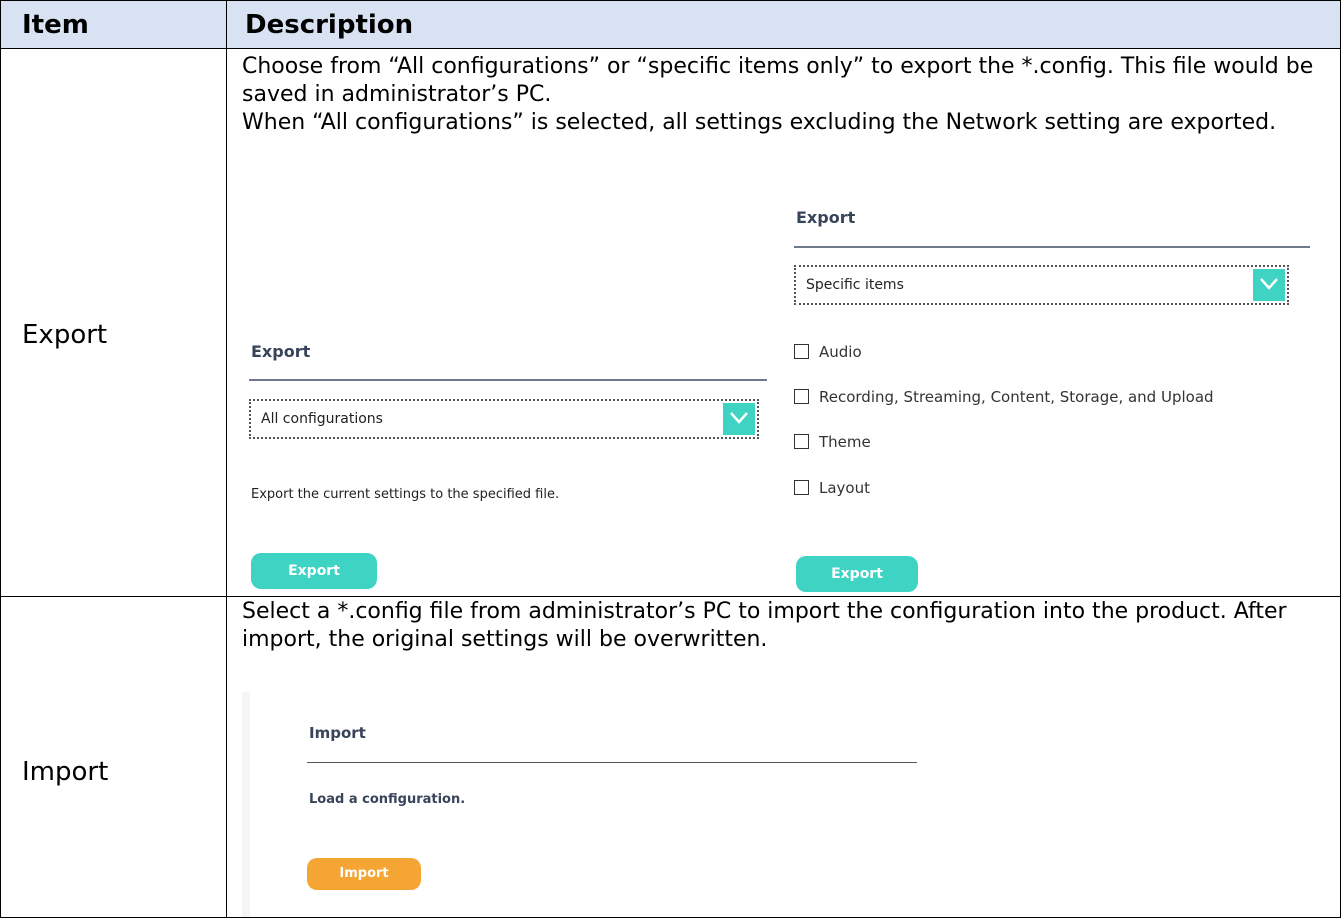 The width and height of the screenshot is (1343, 920). Describe the element at coordinates (329, 25) in the screenshot. I see `header-description: Description` at that location.